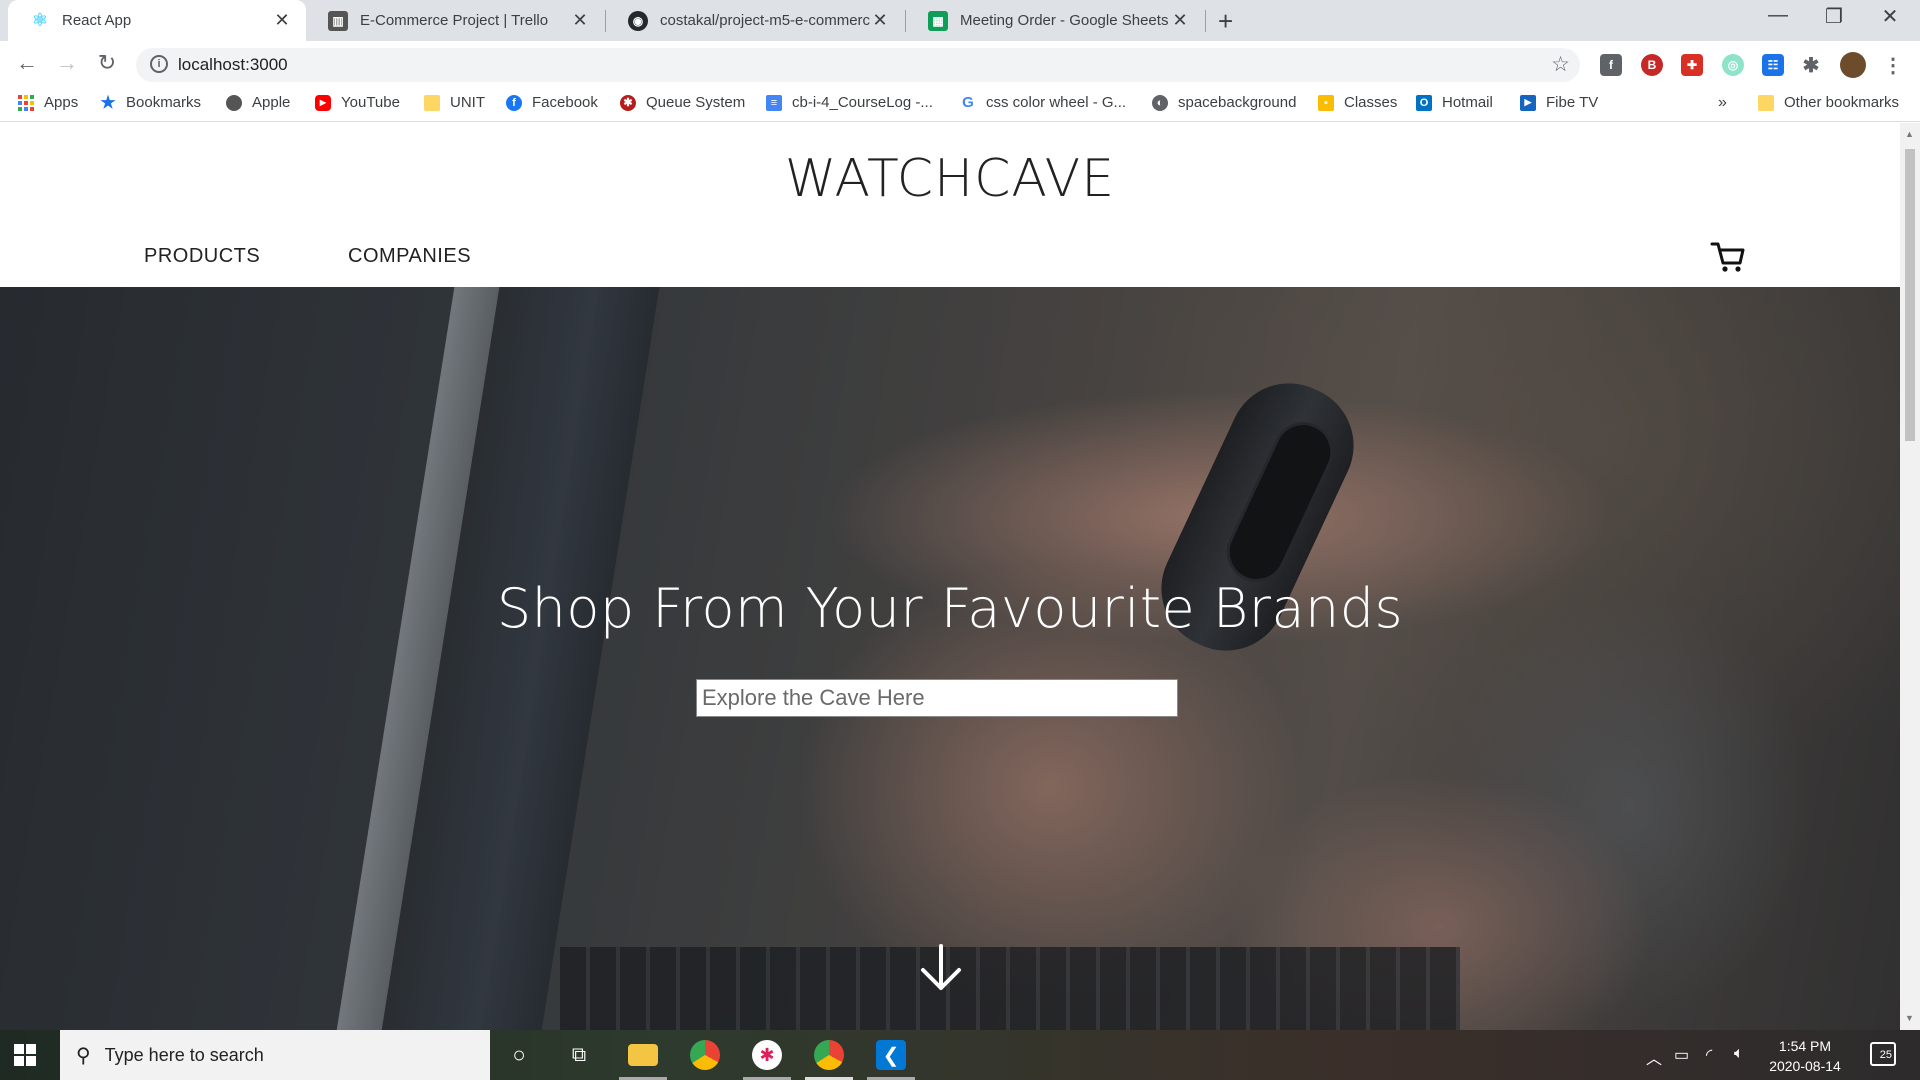  What do you see at coordinates (1454, 102) in the screenshot?
I see `bookmark-hotmail: O Hotmail` at bounding box center [1454, 102].